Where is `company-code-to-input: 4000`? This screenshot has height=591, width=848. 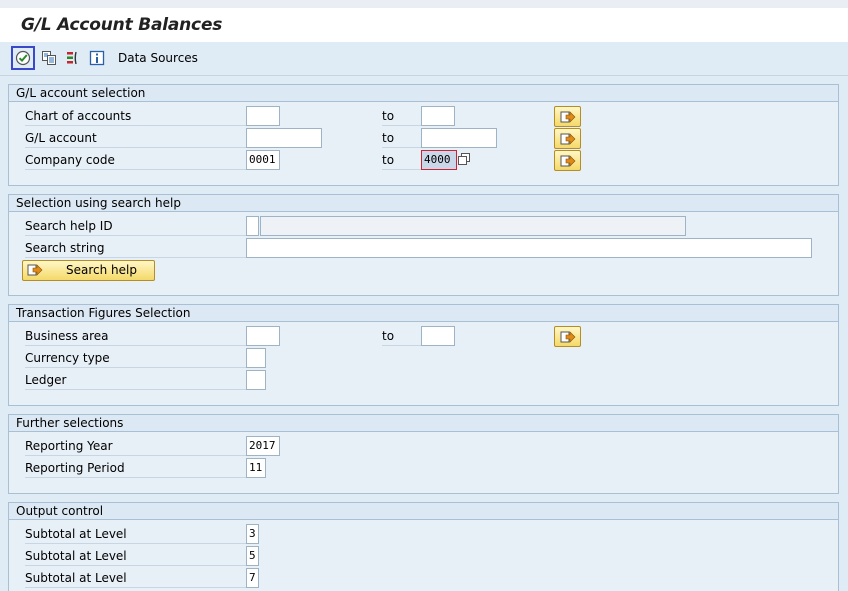
company-code-to-input: 4000 is located at coordinates (439, 160).